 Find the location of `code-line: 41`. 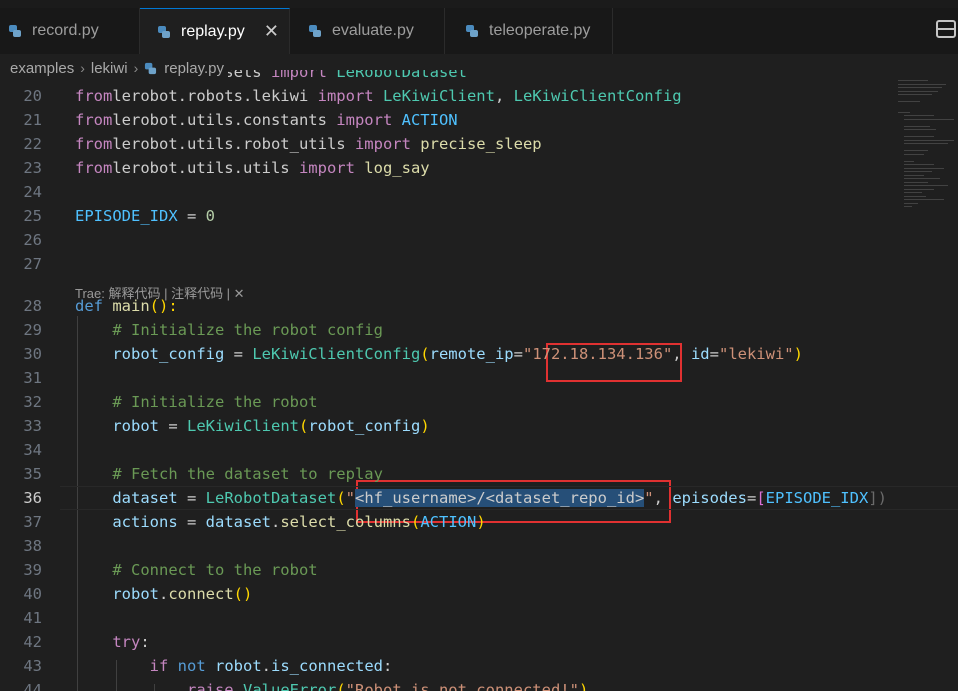

code-line: 41 is located at coordinates (479, 618).